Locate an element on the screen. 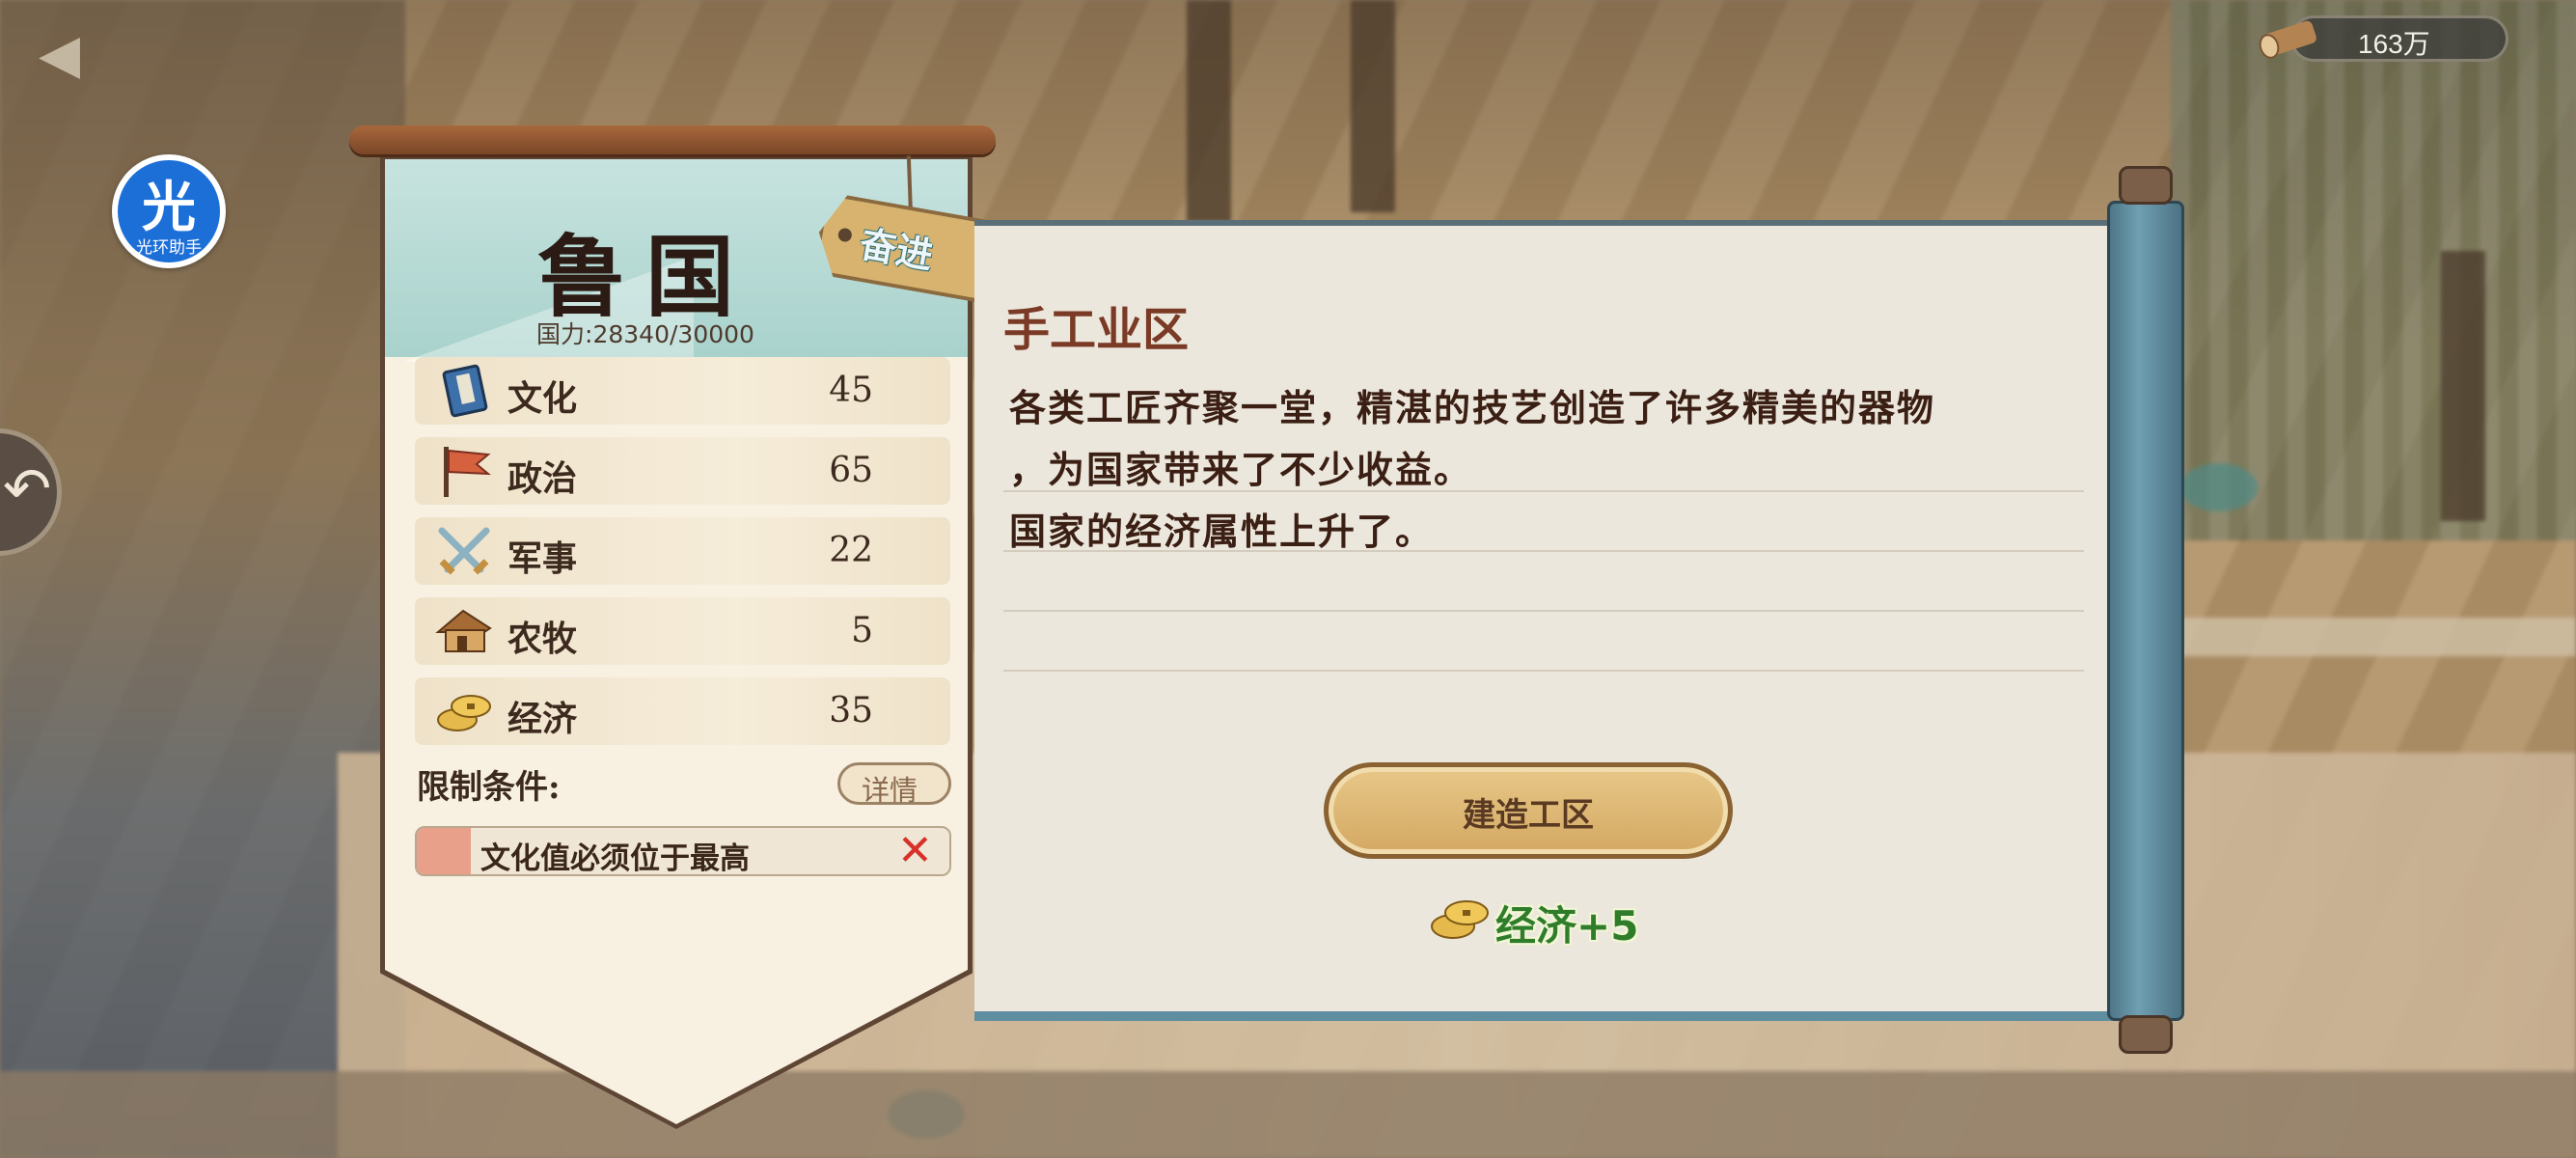 The image size is (2576, 1158). flag-icon is located at coordinates (467, 472).